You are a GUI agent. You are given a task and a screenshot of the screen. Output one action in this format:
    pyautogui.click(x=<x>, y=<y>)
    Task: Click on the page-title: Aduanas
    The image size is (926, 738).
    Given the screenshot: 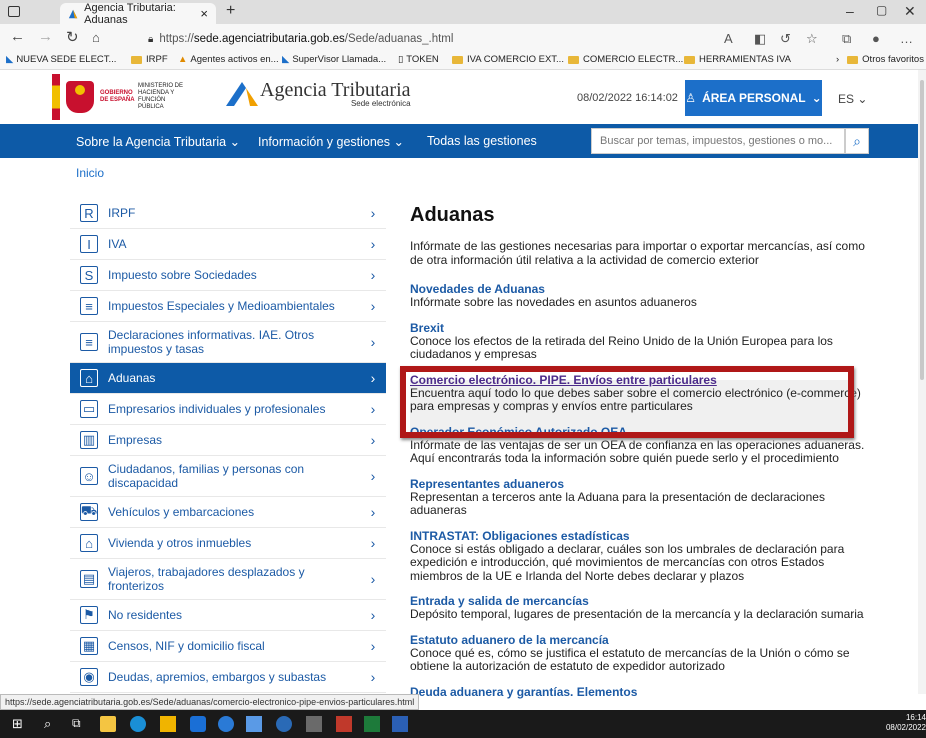 What is the action you would take?
    pyautogui.click(x=452, y=215)
    